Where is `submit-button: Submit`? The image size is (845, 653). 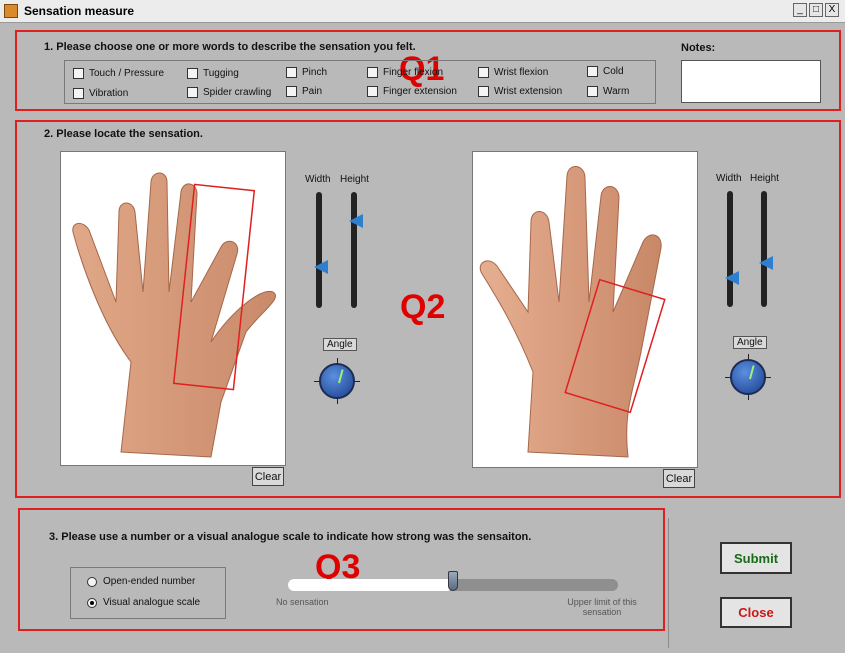 submit-button: Submit is located at coordinates (756, 558).